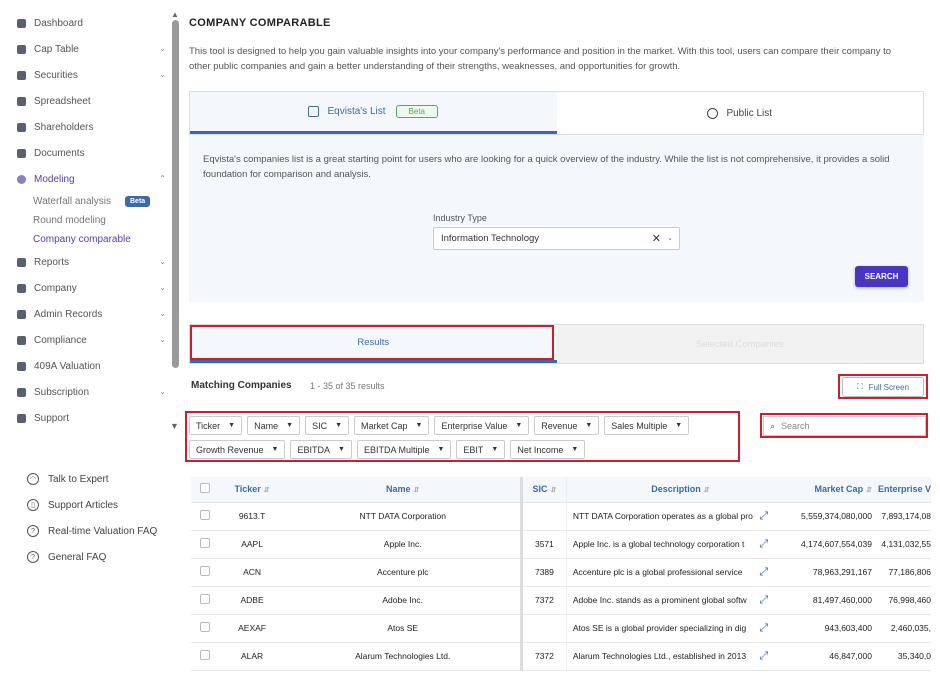 The image size is (940, 674). I want to click on sidebar-item-admin-records: Admin Records ⌄, so click(85, 314).